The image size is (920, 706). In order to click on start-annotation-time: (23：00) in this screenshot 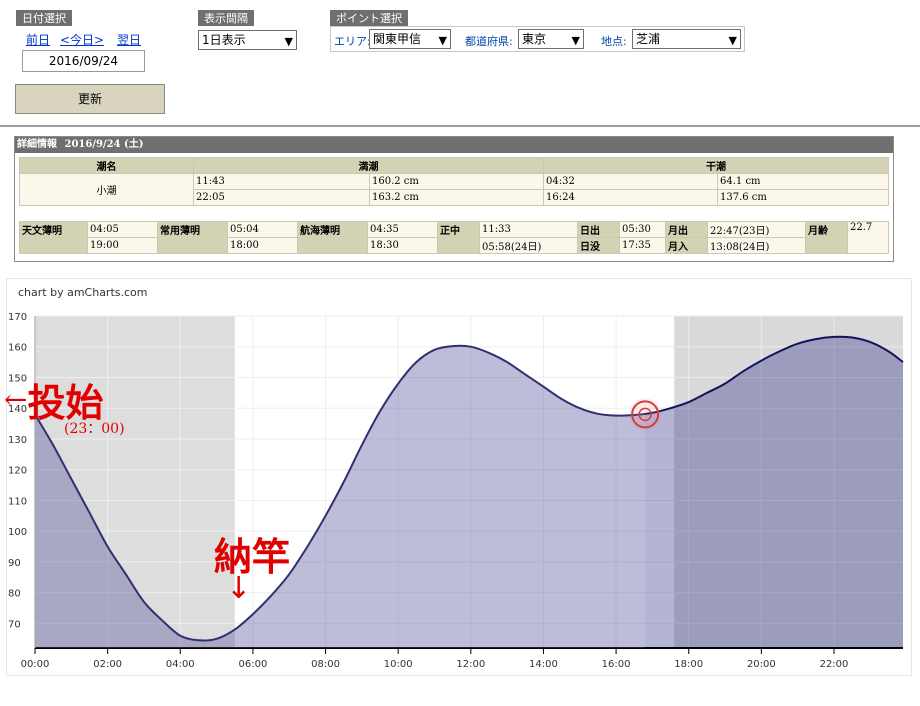, I will do `click(94, 429)`.